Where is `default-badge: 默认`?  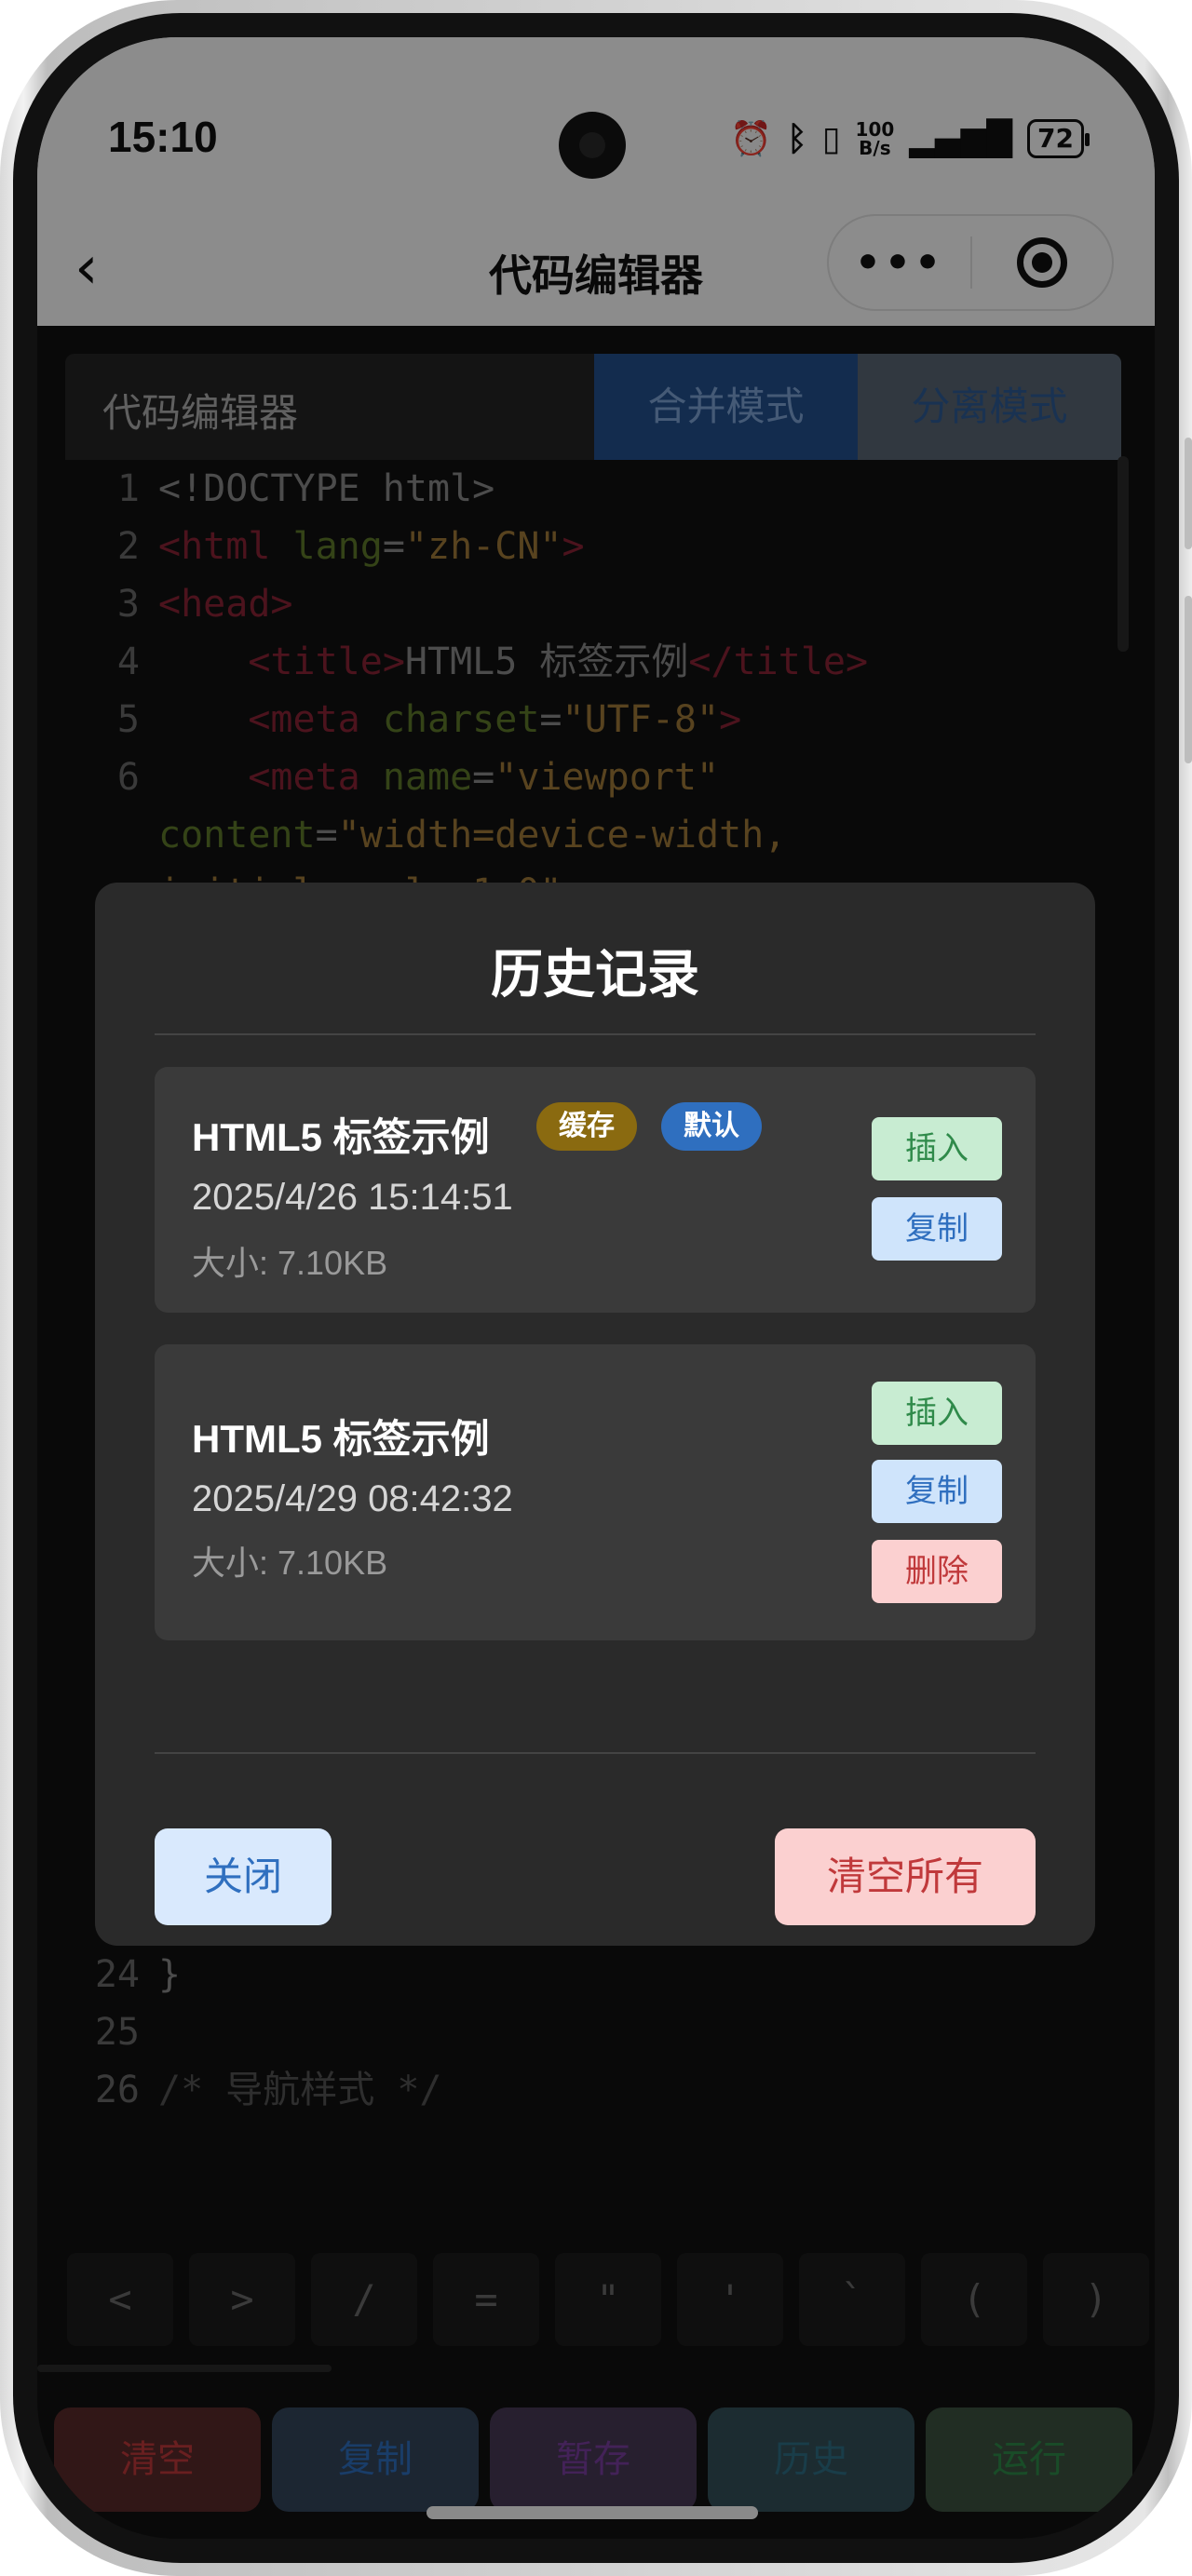 default-badge: 默认 is located at coordinates (711, 1126).